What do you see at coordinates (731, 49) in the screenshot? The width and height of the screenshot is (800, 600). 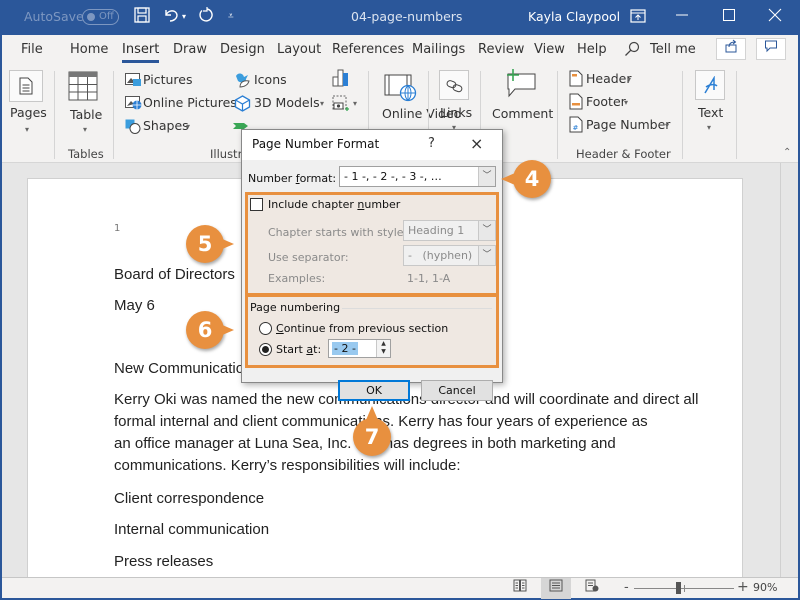 I see `share-button` at bounding box center [731, 49].